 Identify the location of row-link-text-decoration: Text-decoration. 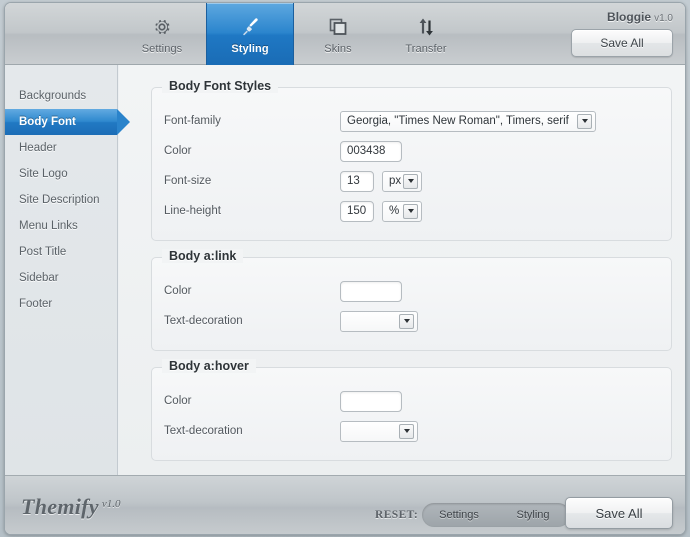
(411, 321).